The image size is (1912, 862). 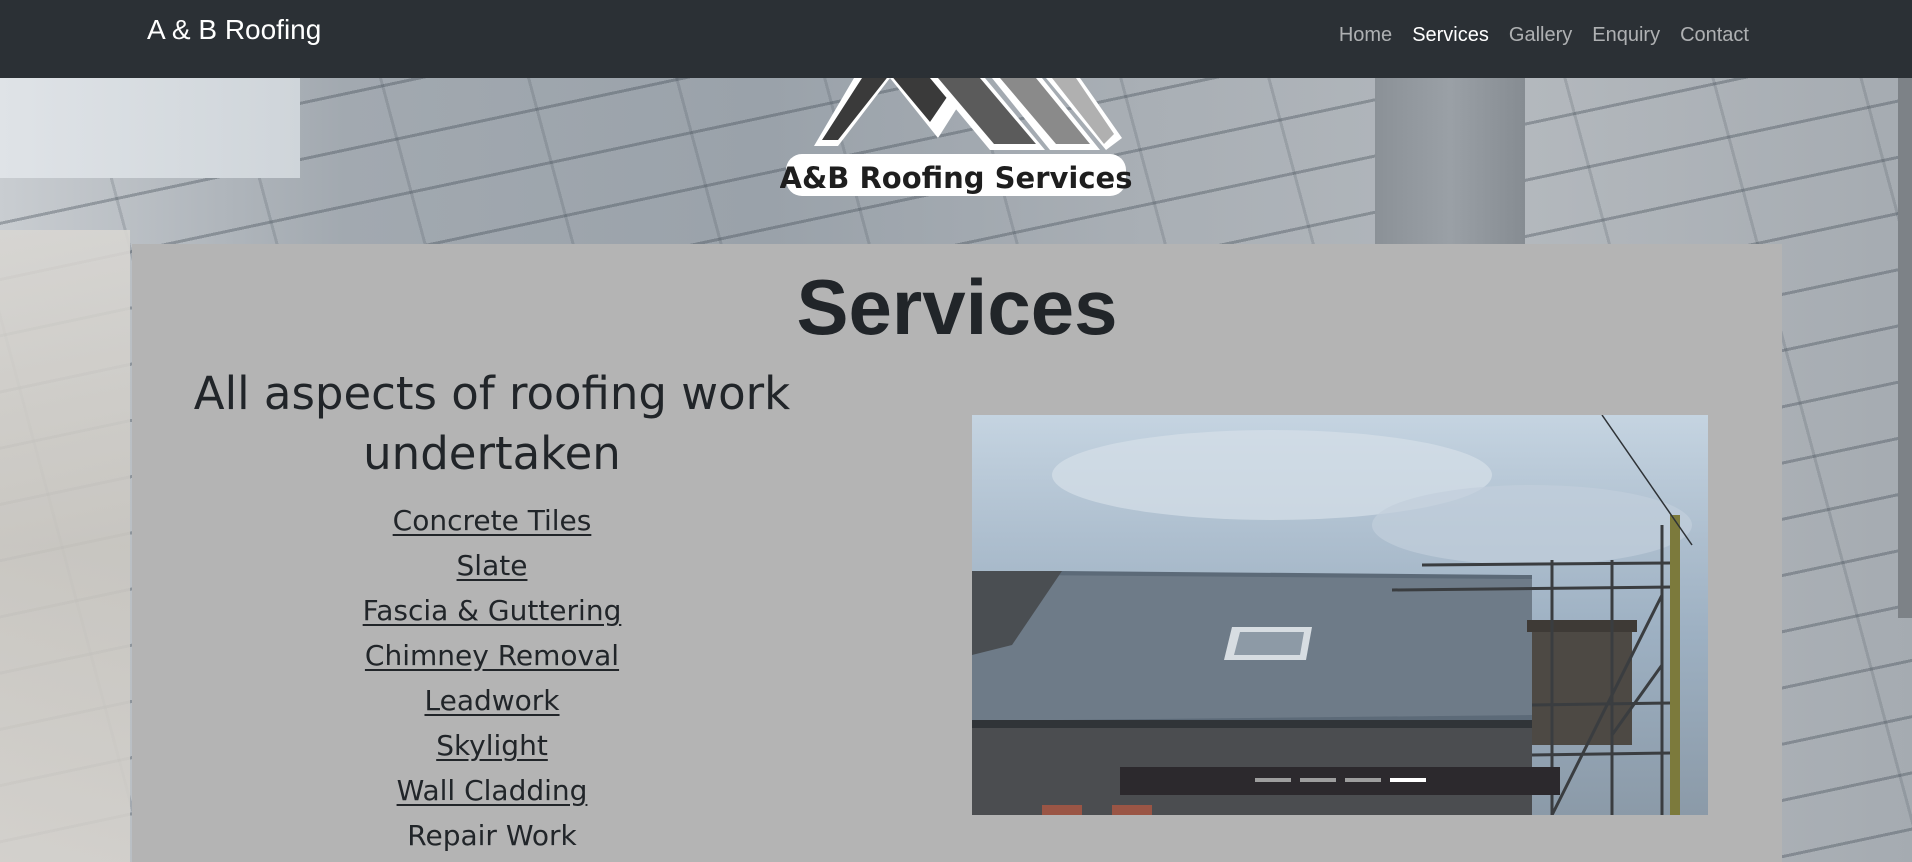 I want to click on service-repair-work: Repair Work, so click(x=492, y=835).